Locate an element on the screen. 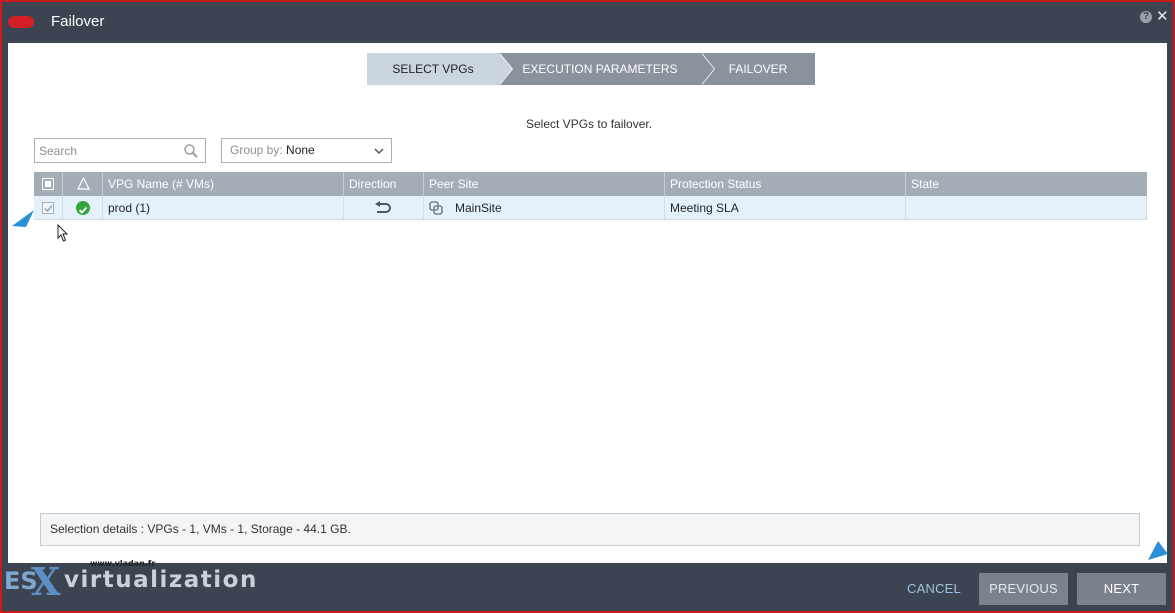 The image size is (1175, 613). group-by-select: Group by: None is located at coordinates (306, 150).